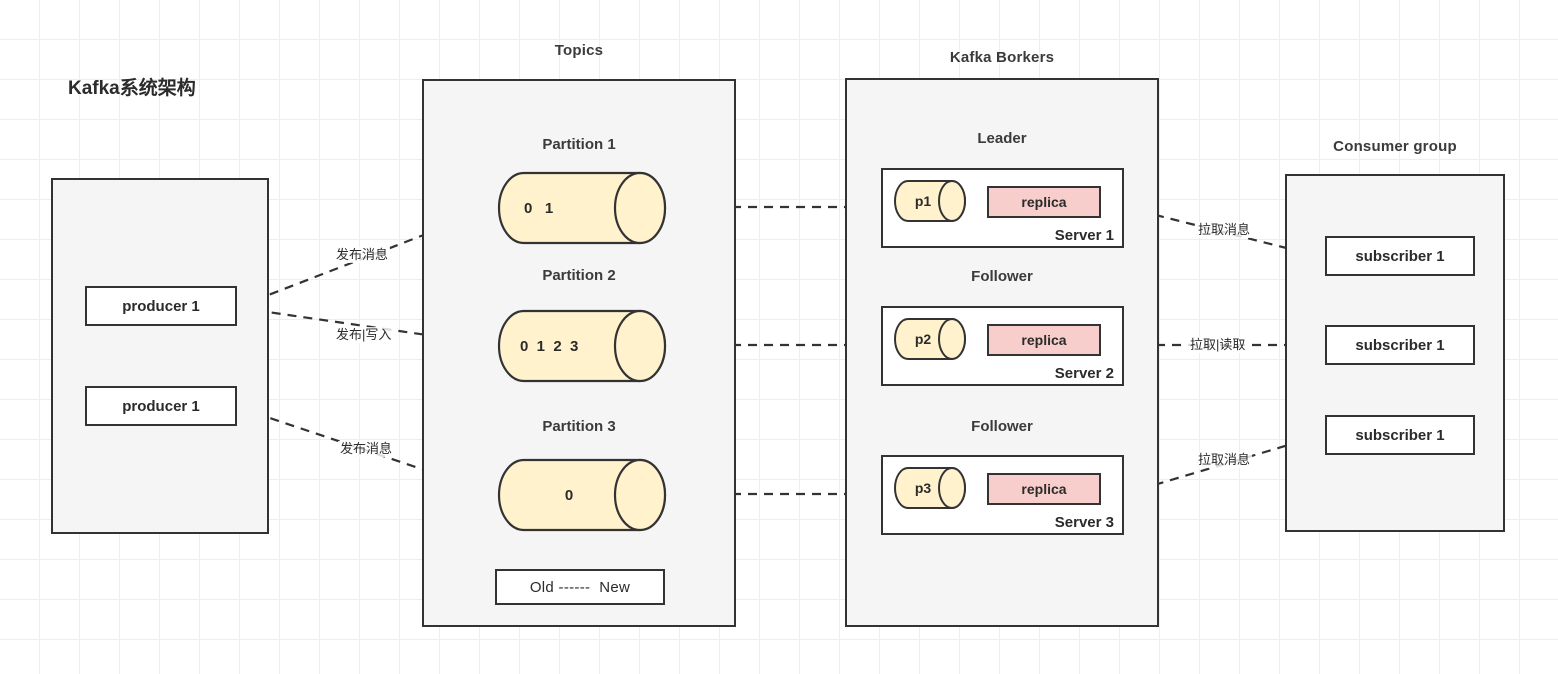 Image resolution: width=1558 pixels, height=674 pixels. I want to click on partition-cylinder-3: 0, so click(582, 495).